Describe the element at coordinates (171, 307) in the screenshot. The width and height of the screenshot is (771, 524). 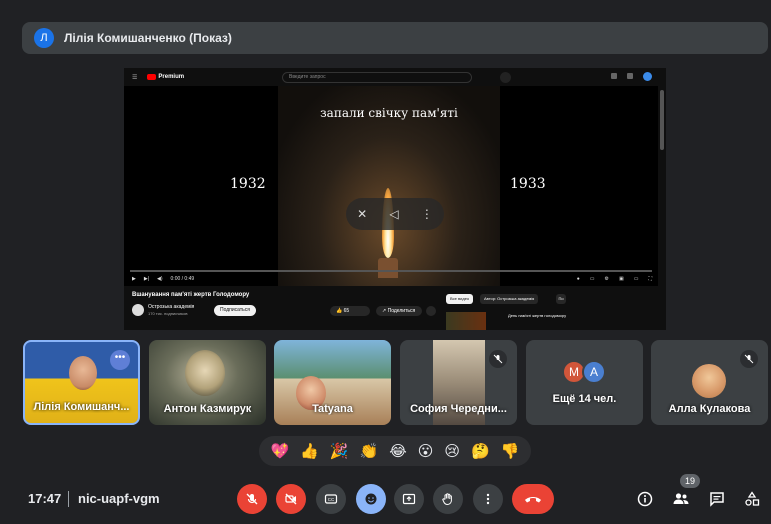
I see `channel-name: Острозька академія` at that location.